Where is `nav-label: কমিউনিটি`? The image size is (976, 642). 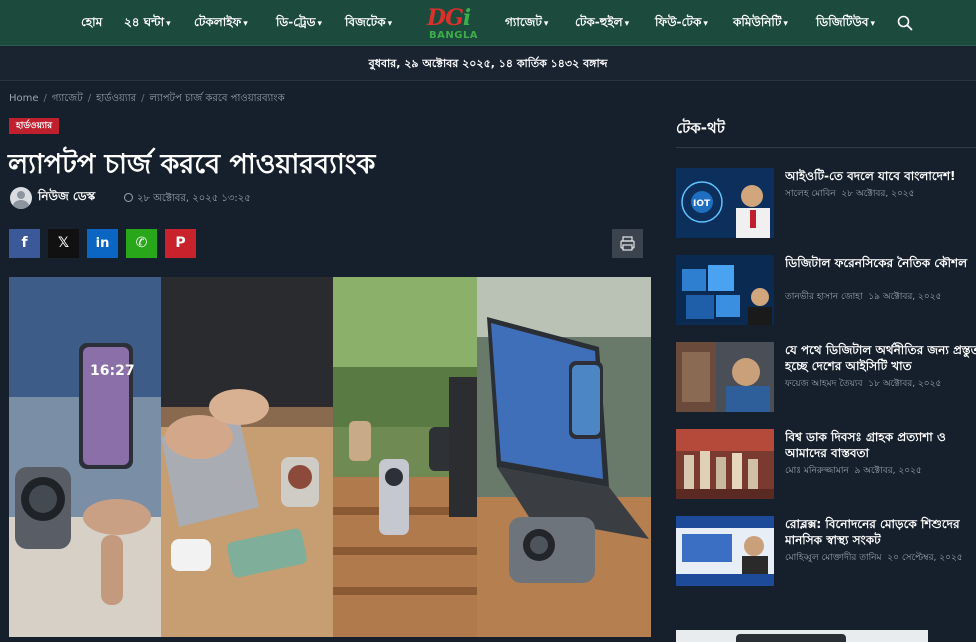 nav-label: কমিউনিটি is located at coordinates (757, 22).